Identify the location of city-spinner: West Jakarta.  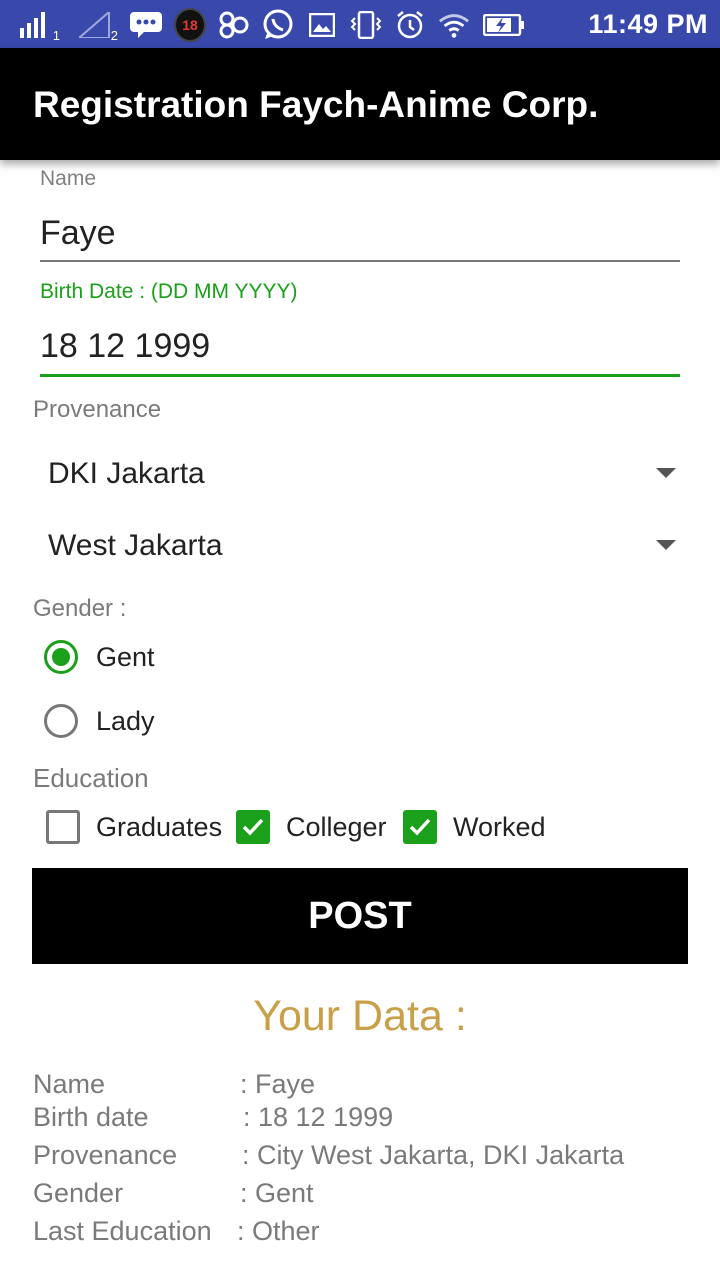
(360, 547).